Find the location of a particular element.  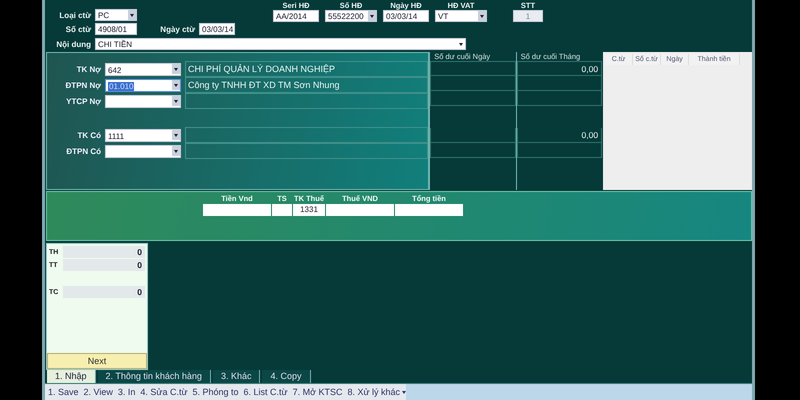

account-label: ĐTPN Có is located at coordinates (83, 151).